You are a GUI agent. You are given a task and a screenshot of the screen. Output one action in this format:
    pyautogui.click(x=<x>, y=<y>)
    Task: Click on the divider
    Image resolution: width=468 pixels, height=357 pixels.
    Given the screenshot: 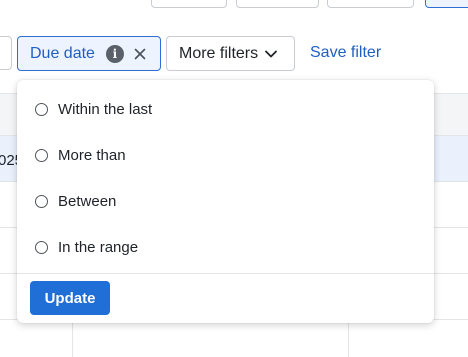 What is the action you would take?
    pyautogui.click(x=225, y=273)
    